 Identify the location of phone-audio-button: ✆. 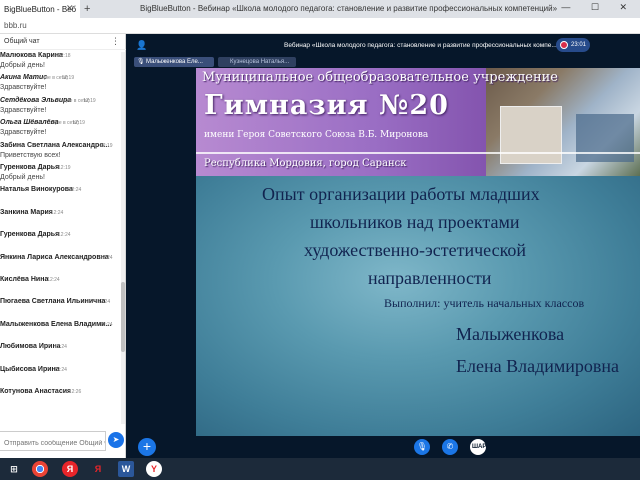
(450, 447).